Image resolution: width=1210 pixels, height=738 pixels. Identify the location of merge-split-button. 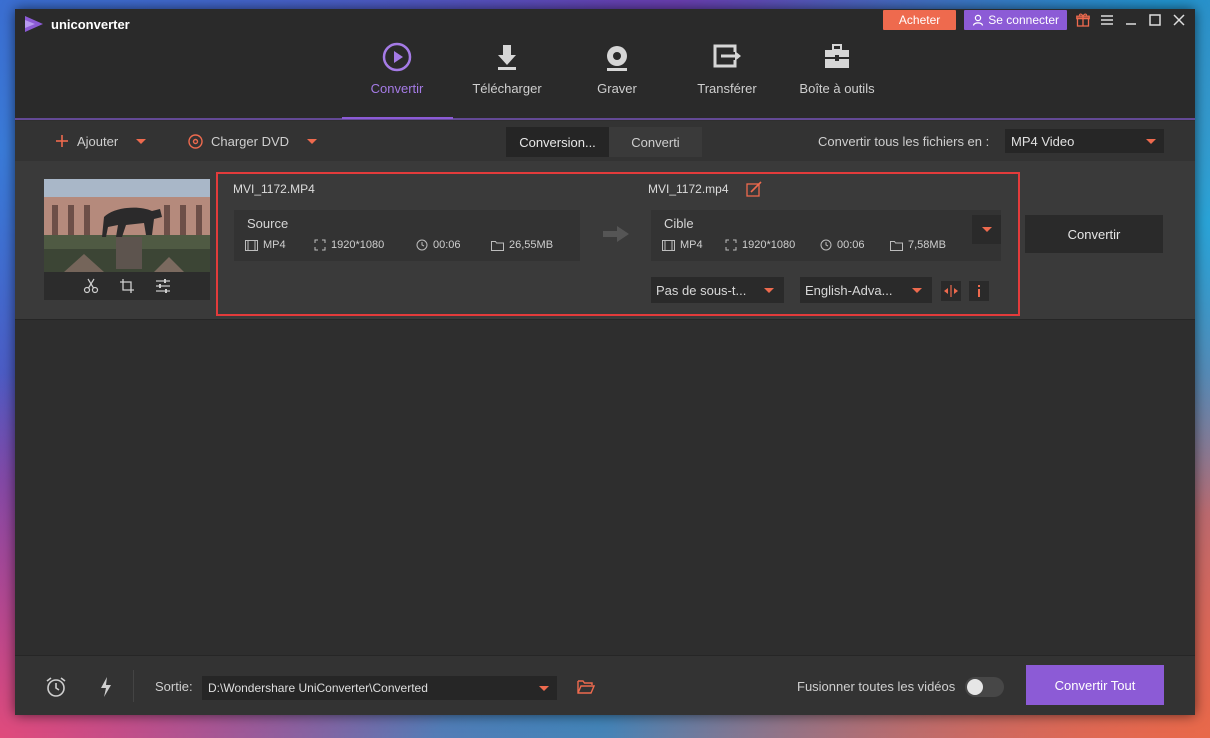
(951, 291).